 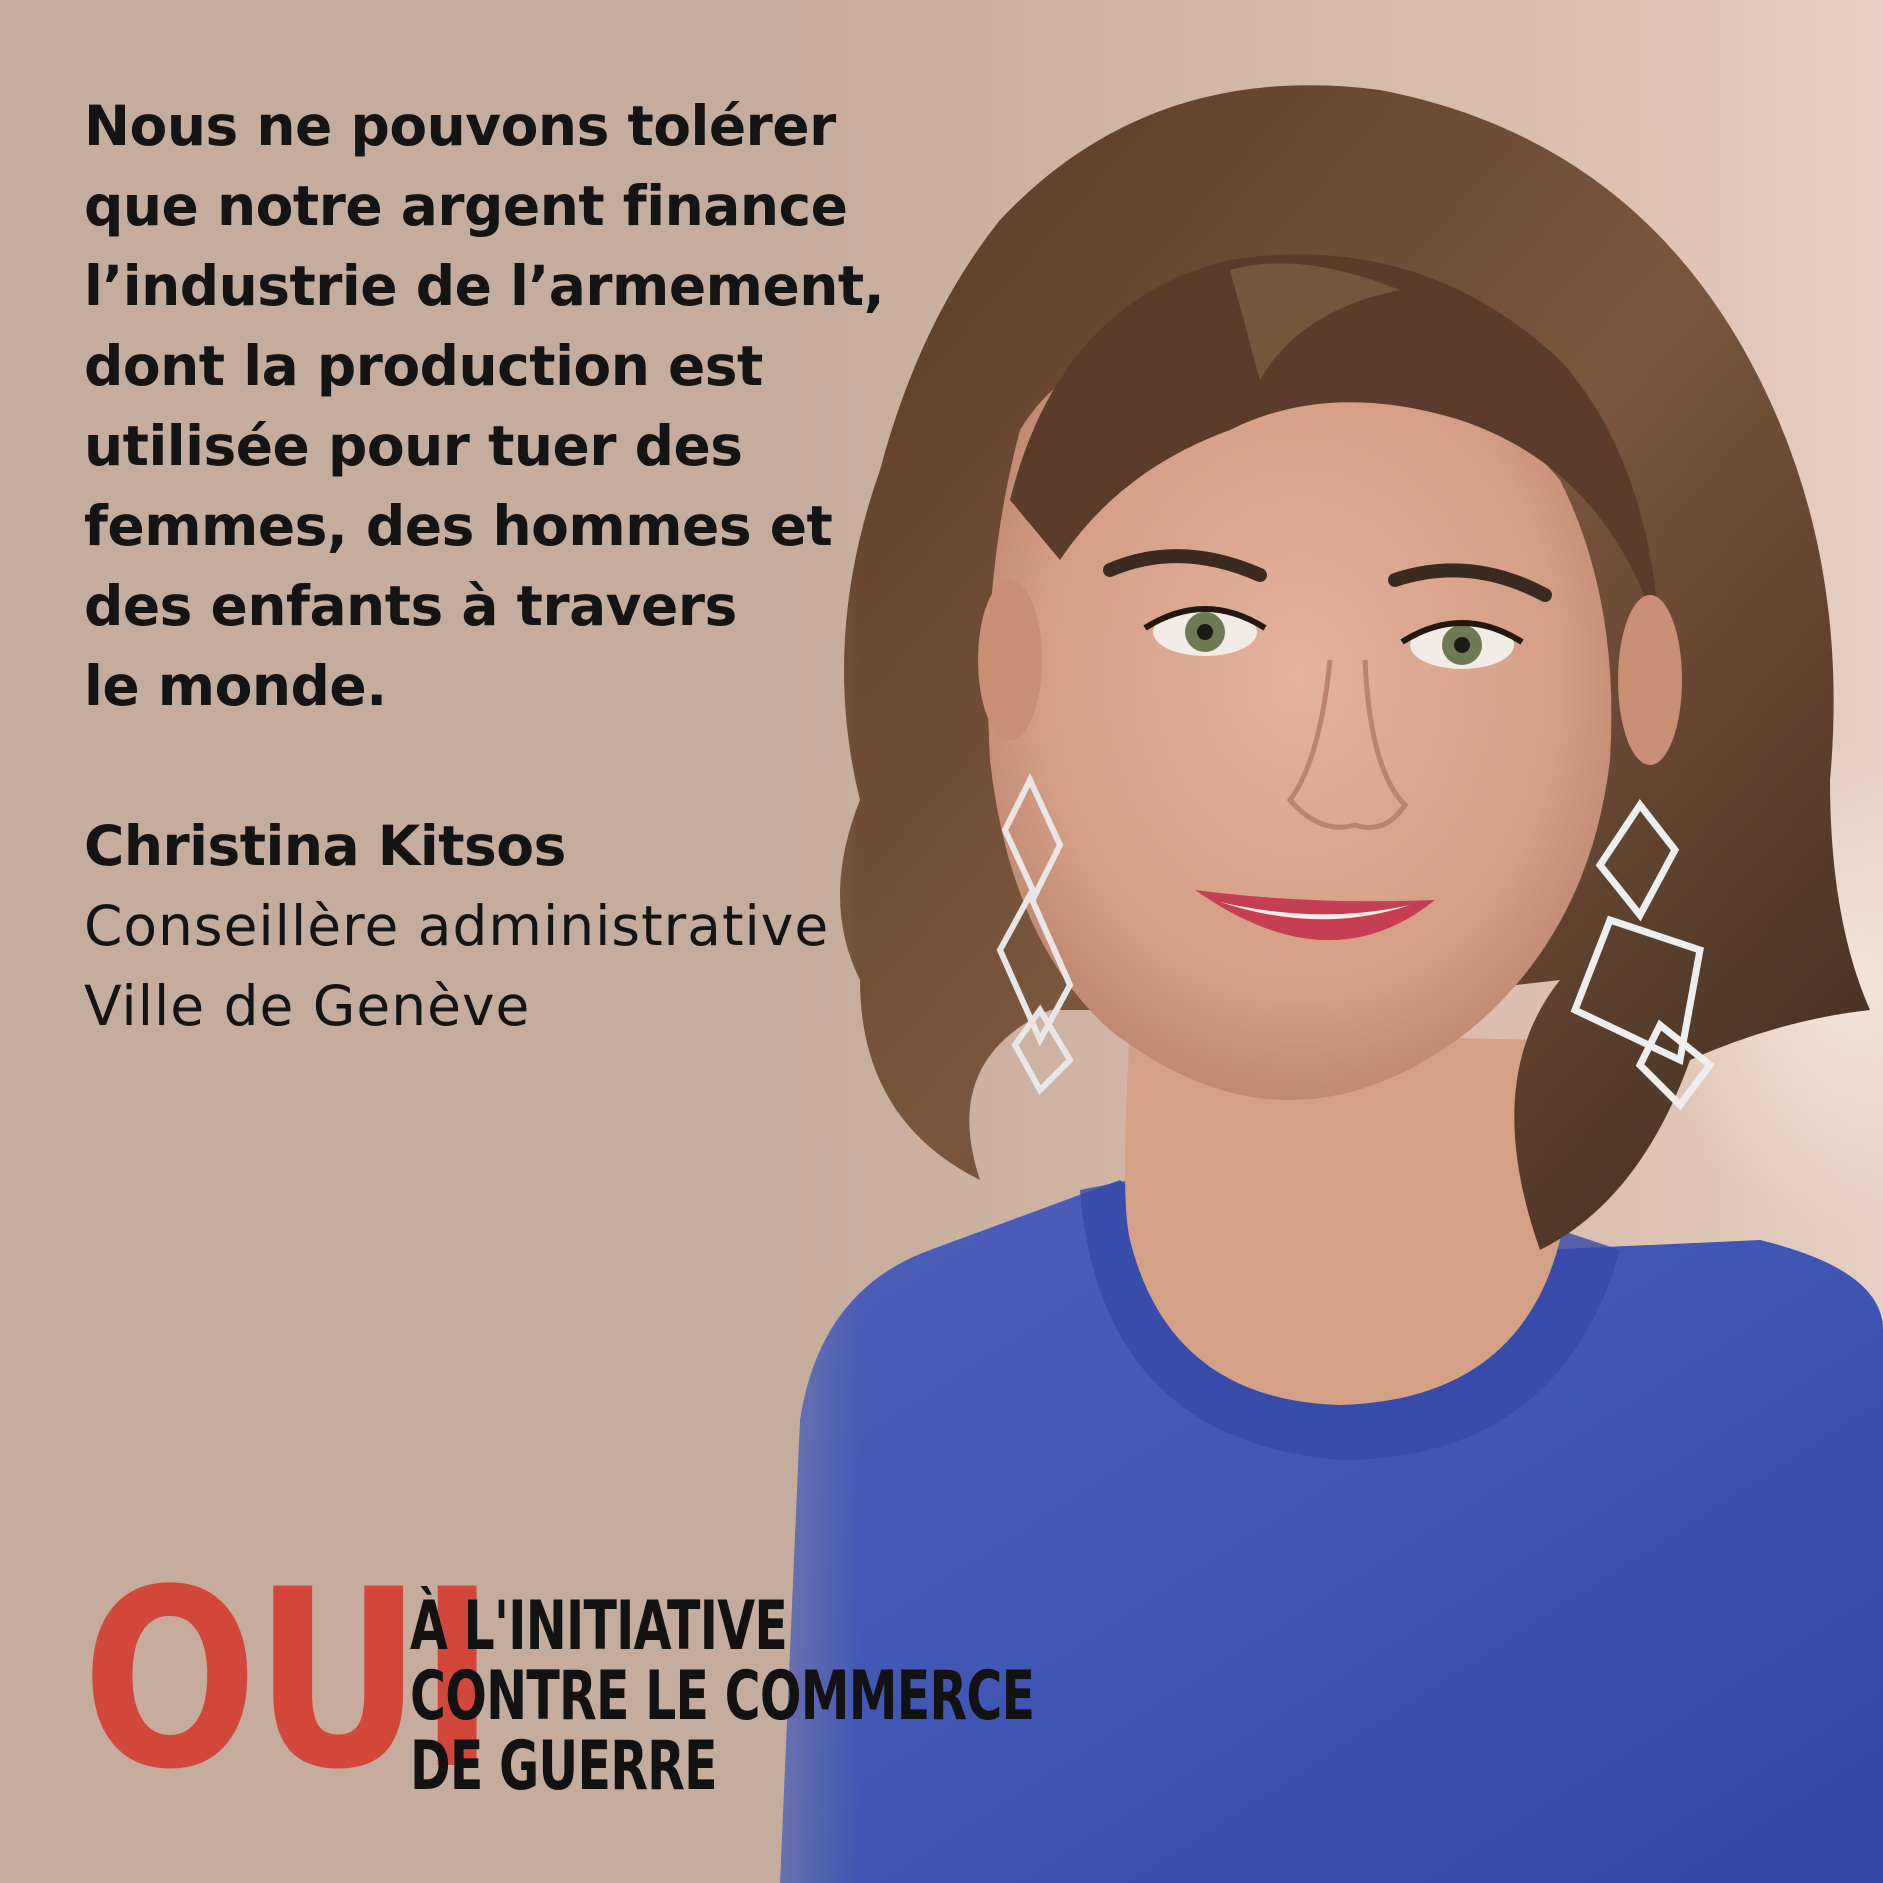 What do you see at coordinates (235, 686) in the screenshot?
I see `quote-line: le monde.` at bounding box center [235, 686].